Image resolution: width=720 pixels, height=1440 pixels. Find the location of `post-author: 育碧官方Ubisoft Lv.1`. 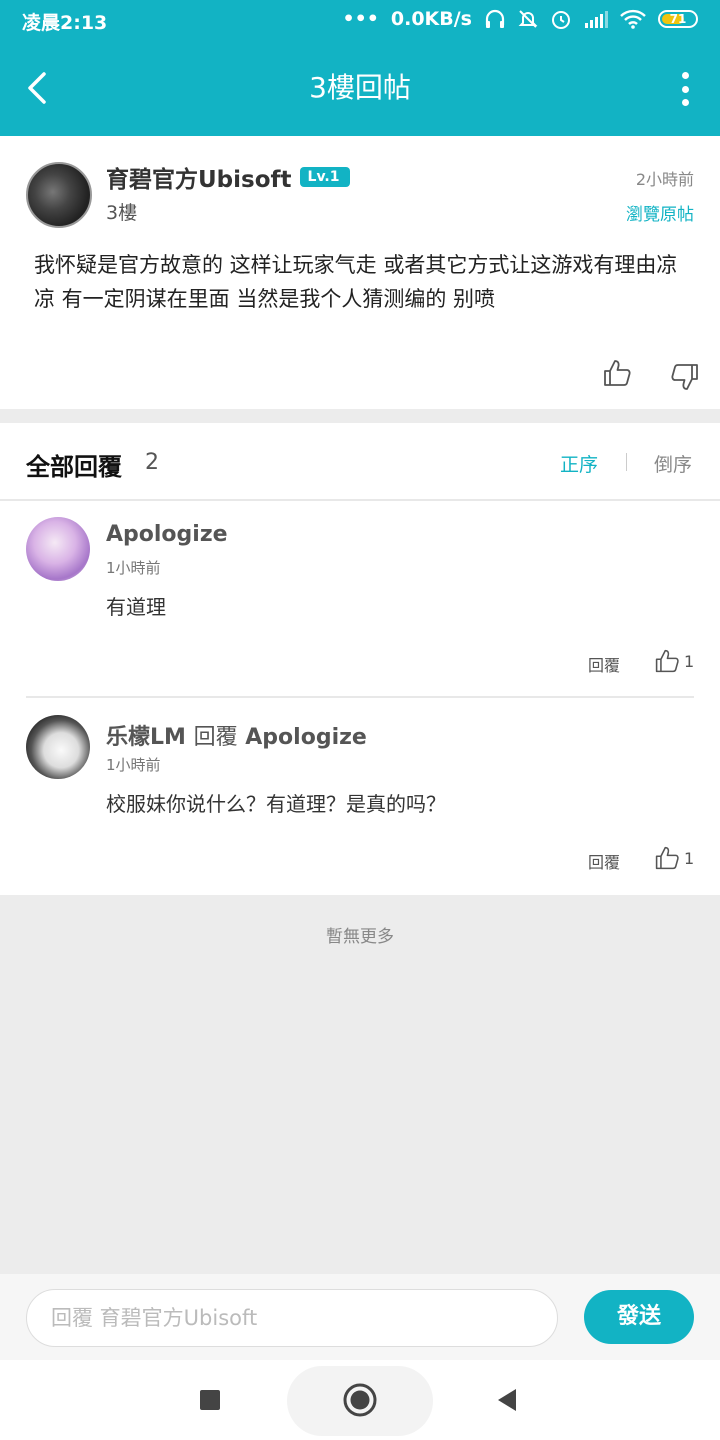

post-author: 育碧官方Ubisoft Lv.1 is located at coordinates (228, 177).